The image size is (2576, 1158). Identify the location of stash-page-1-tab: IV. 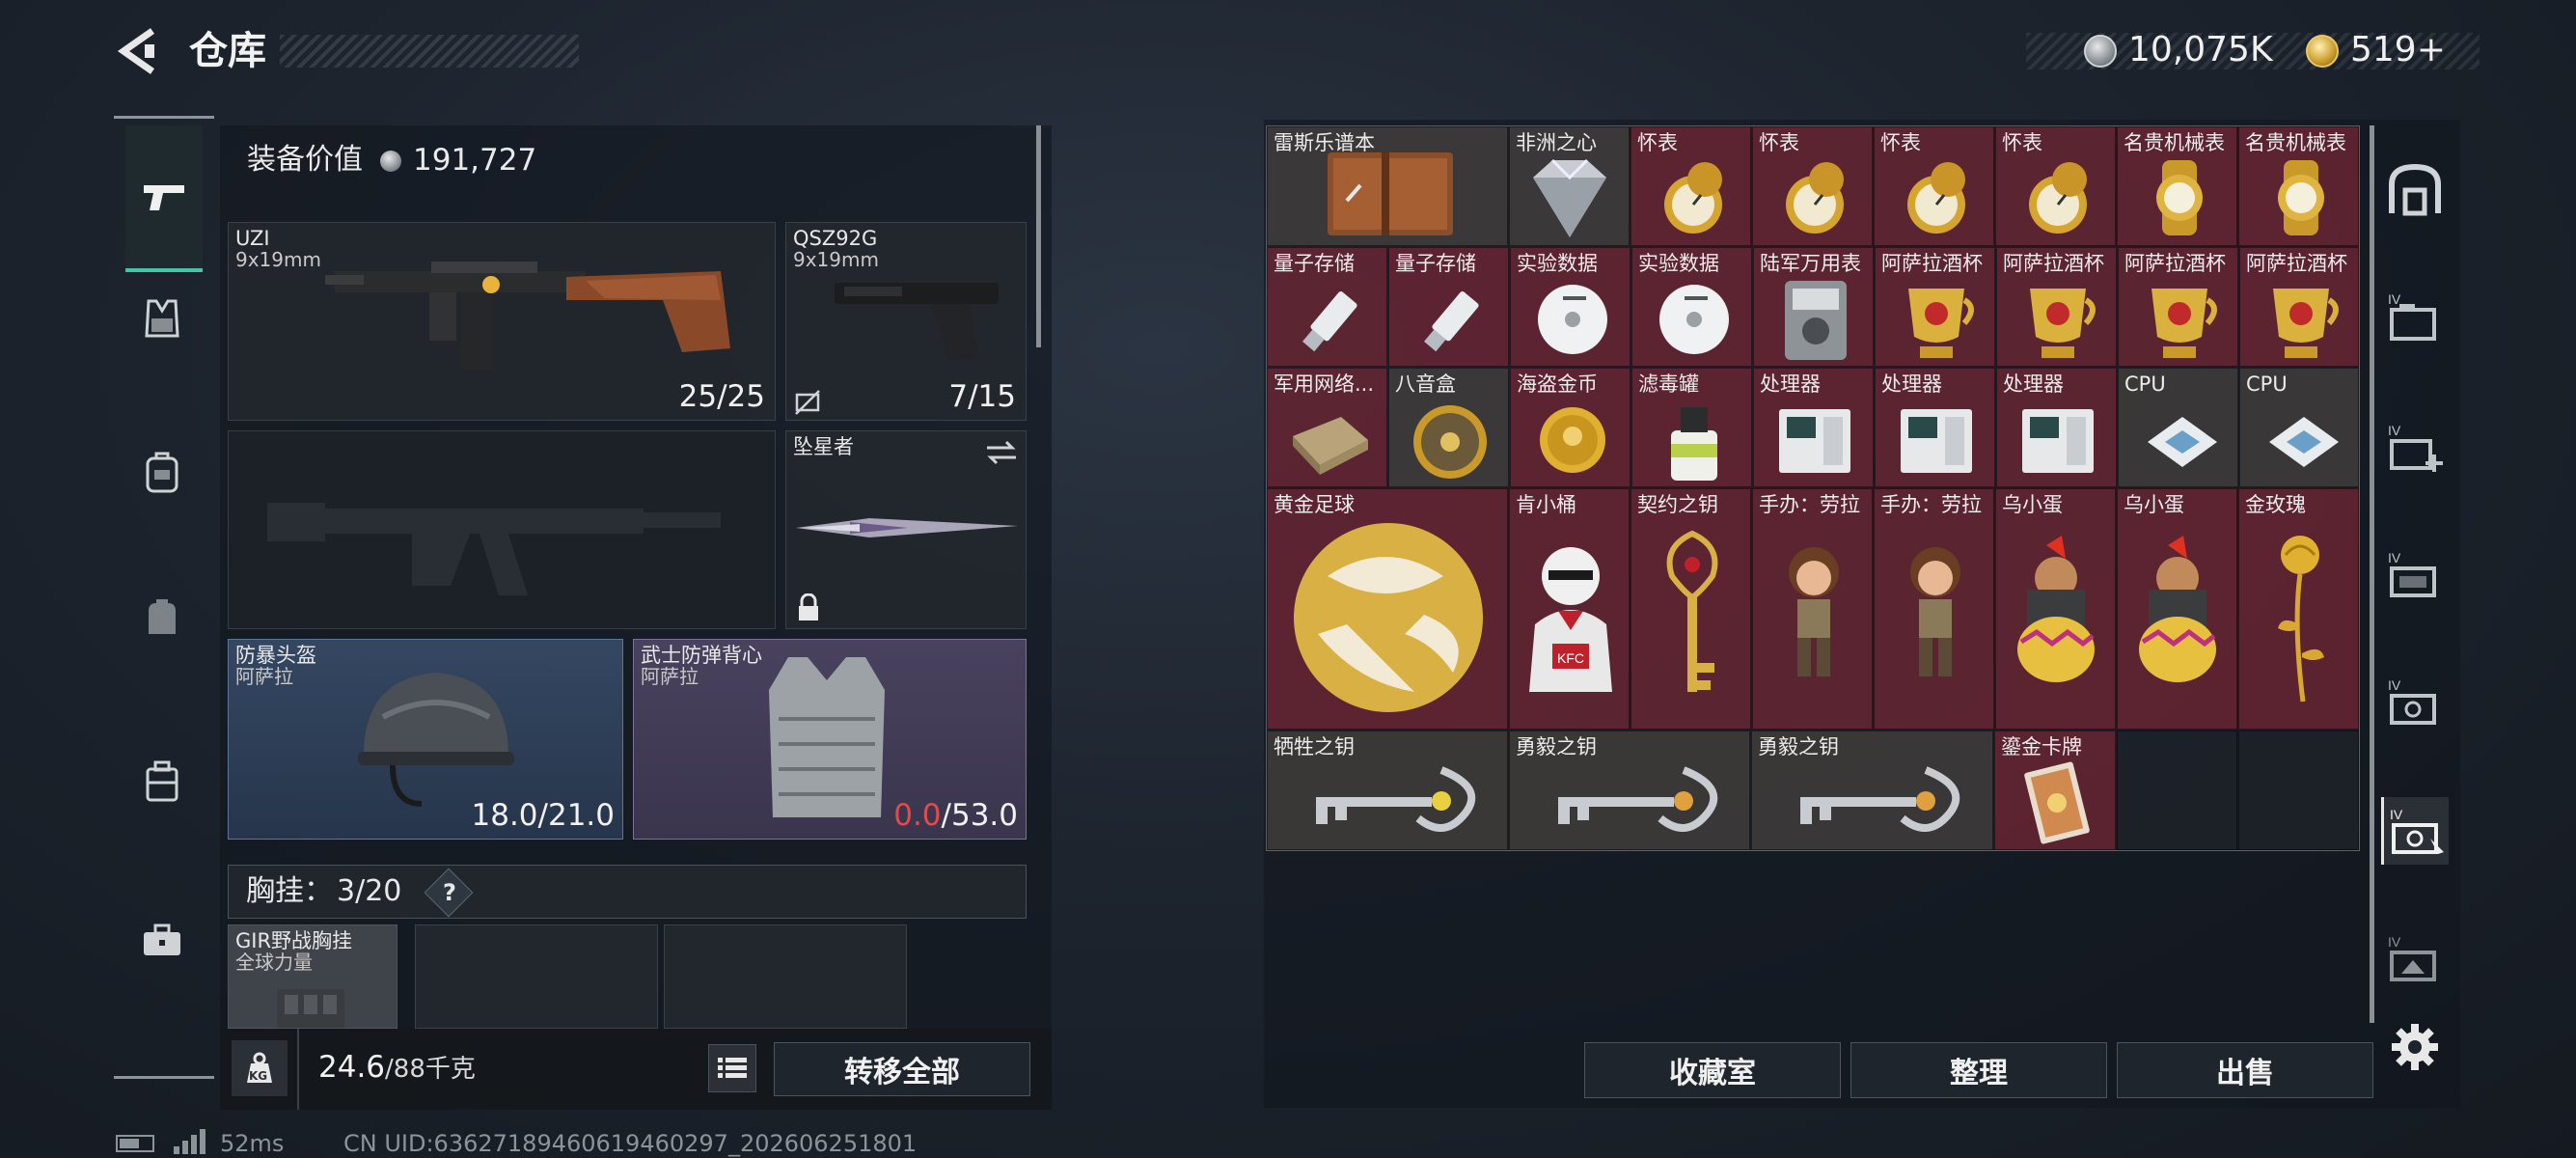
(2415, 315).